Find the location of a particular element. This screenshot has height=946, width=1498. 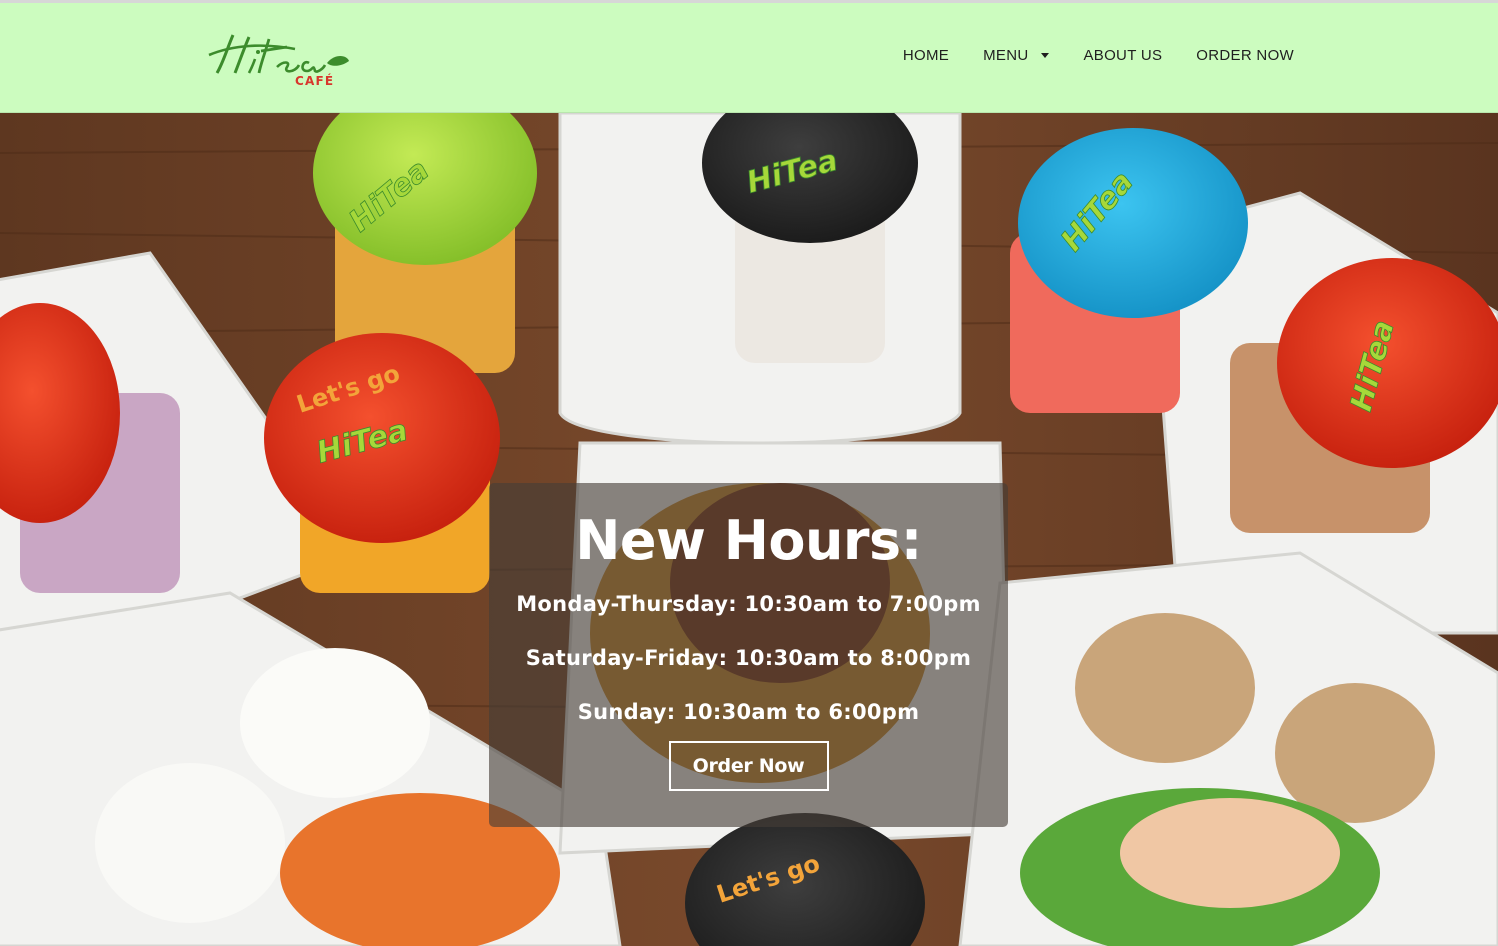

nav-menu-label: MENU is located at coordinates (1006, 55).